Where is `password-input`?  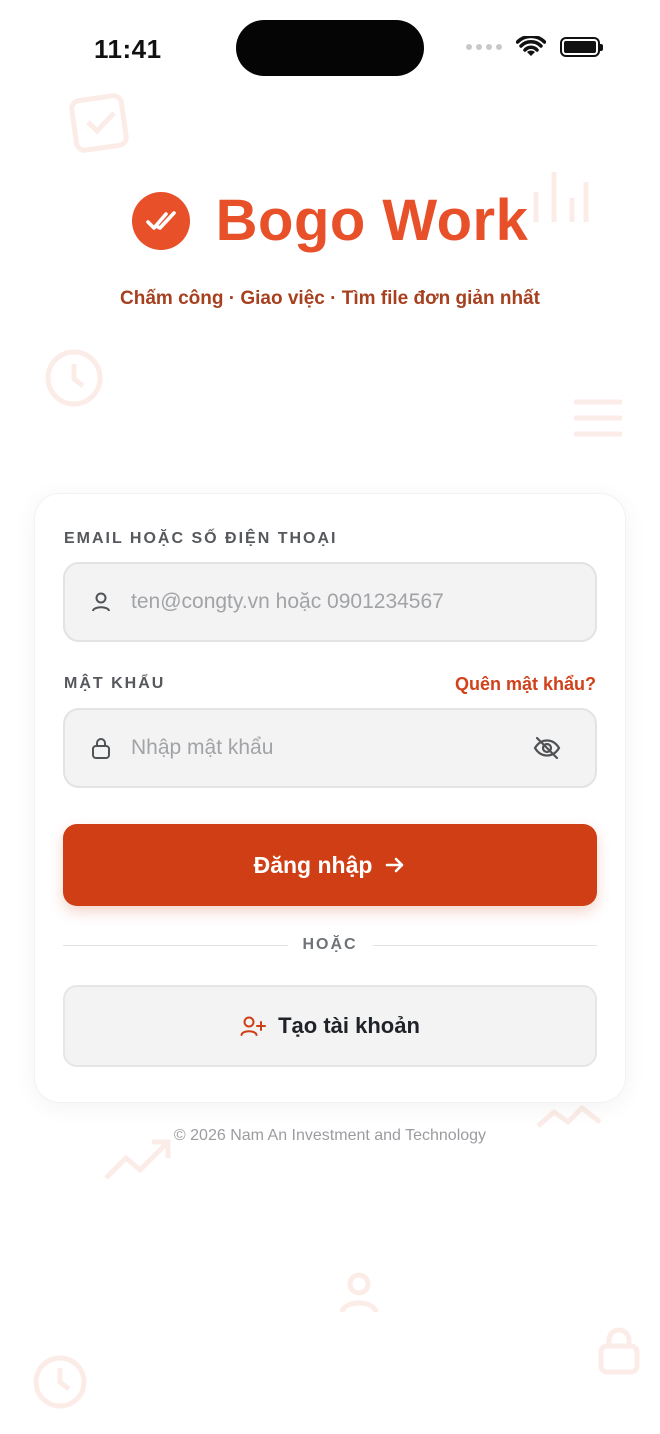 password-input is located at coordinates (331, 748).